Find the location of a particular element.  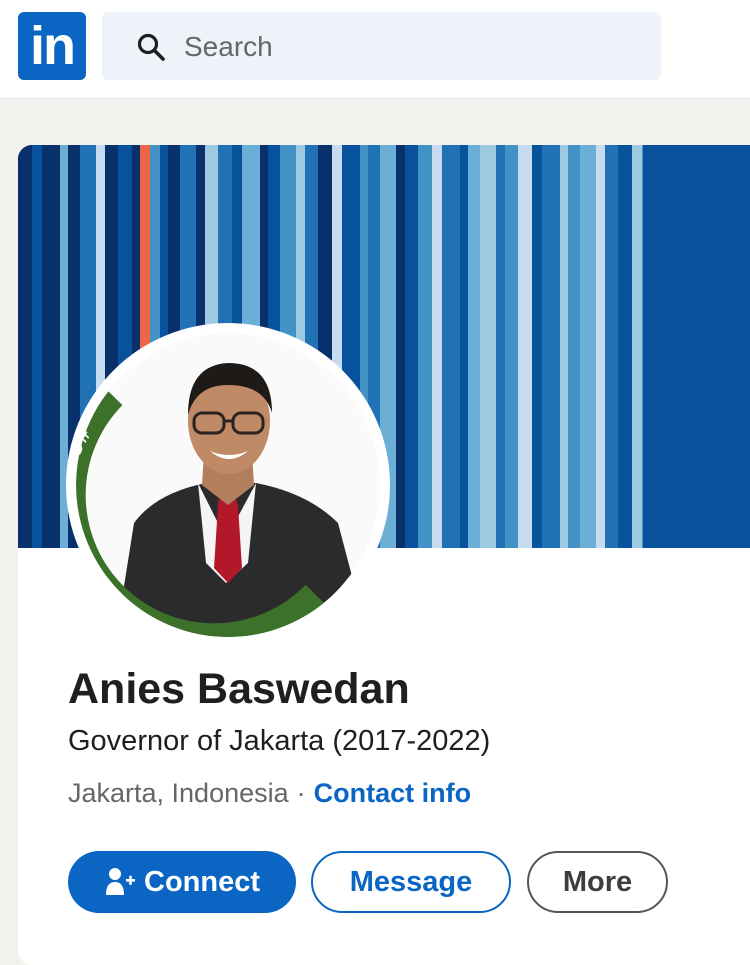

more-button-label: More is located at coordinates (597, 881).